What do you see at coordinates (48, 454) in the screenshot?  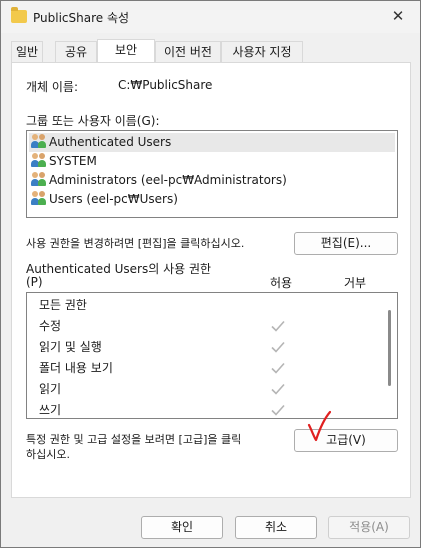 I see `advanced-hint-line2: 하십시오.` at bounding box center [48, 454].